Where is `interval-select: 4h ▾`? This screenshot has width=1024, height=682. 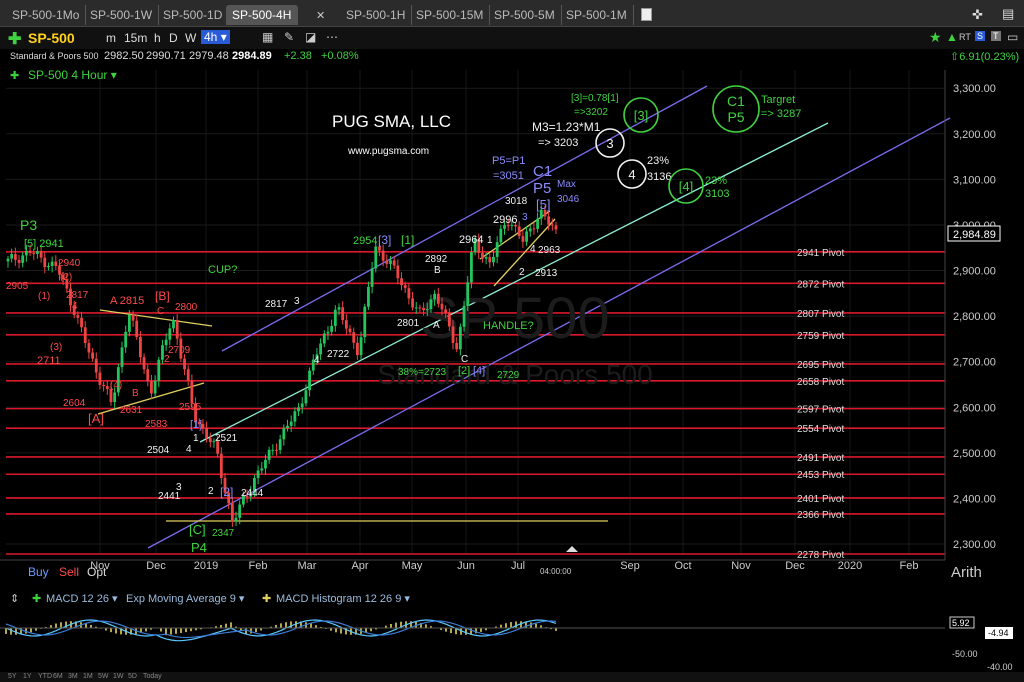
interval-select: 4h ▾ is located at coordinates (215, 37).